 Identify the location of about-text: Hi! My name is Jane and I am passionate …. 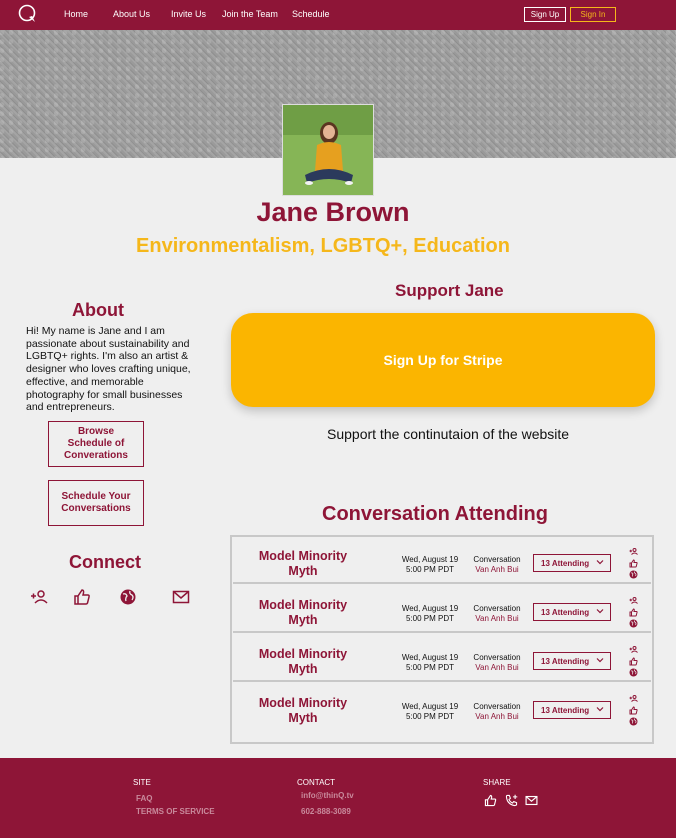
(108, 369).